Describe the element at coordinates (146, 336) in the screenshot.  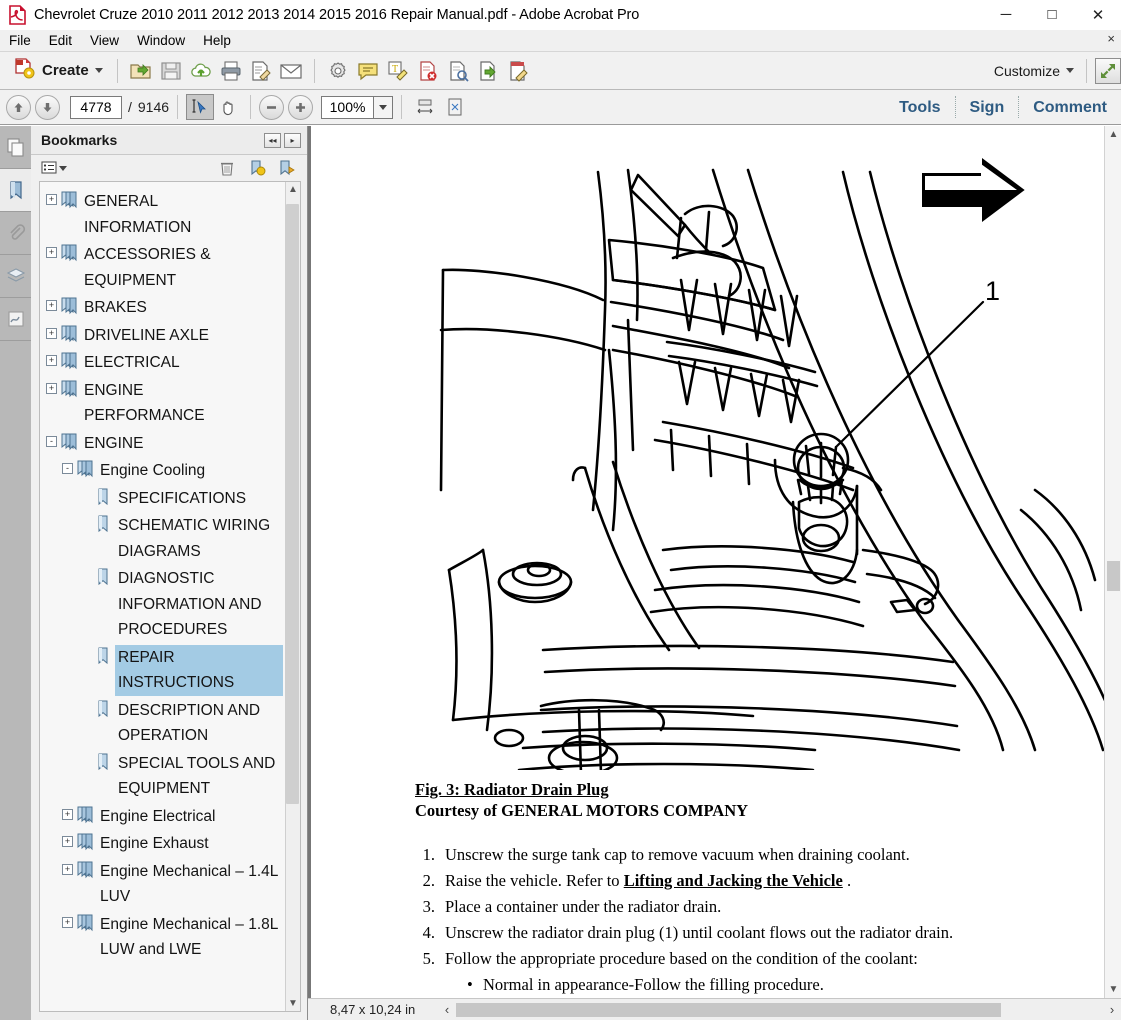
I see `bookmark-label: DRIVELINE AXLE` at that location.